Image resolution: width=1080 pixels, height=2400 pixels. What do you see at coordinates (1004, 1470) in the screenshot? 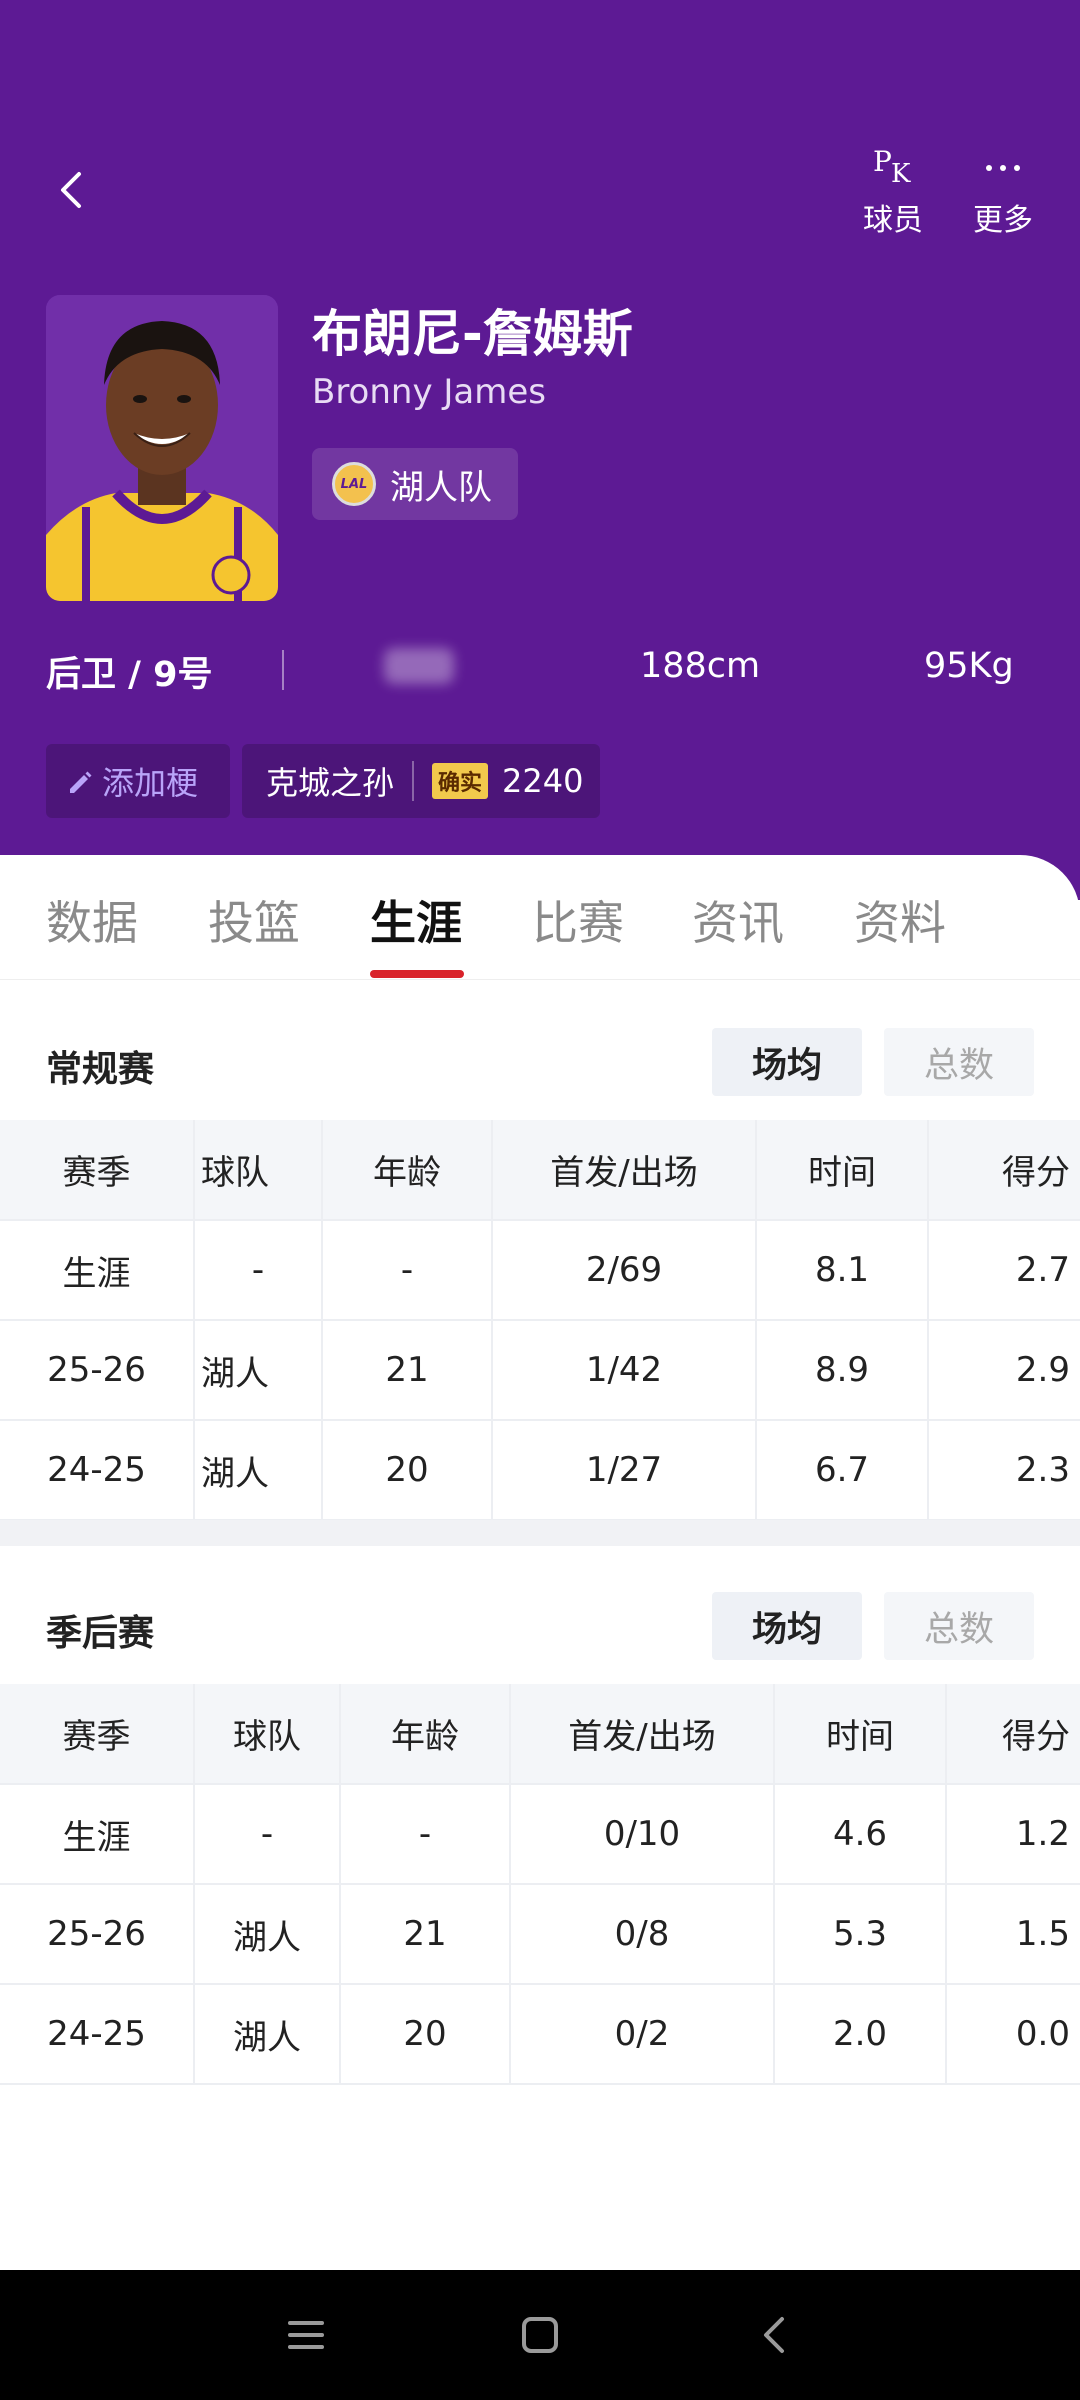
I see `cell-points: 2.3` at bounding box center [1004, 1470].